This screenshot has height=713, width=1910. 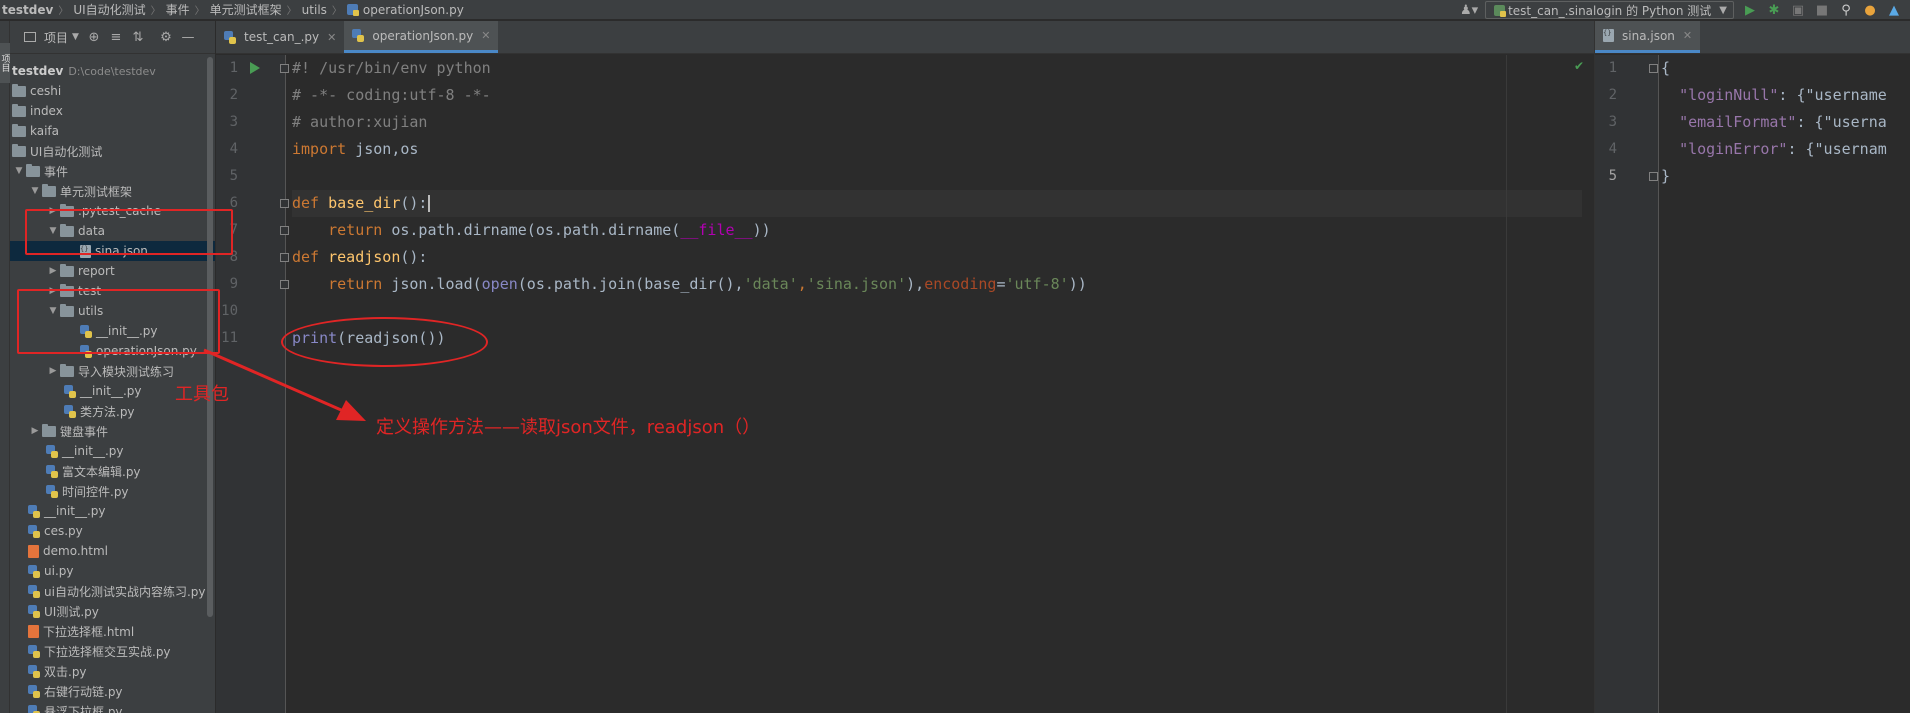 What do you see at coordinates (360, 122) in the screenshot?
I see `code-comment: # author:xujian` at bounding box center [360, 122].